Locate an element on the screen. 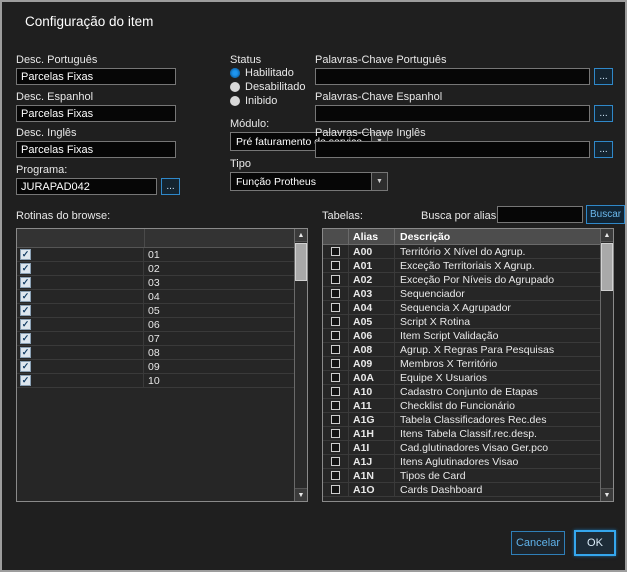 Image resolution: width=627 pixels, height=572 pixels. table-row: A10 Cadastro Conjunto de Etapas is located at coordinates (461, 392).